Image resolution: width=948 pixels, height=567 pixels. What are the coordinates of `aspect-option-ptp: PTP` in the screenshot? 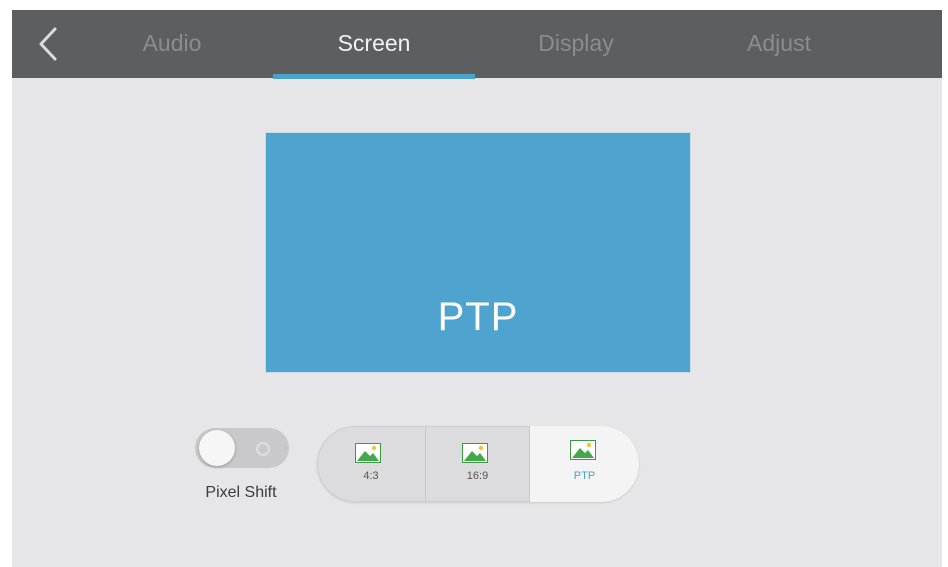 It's located at (584, 464).